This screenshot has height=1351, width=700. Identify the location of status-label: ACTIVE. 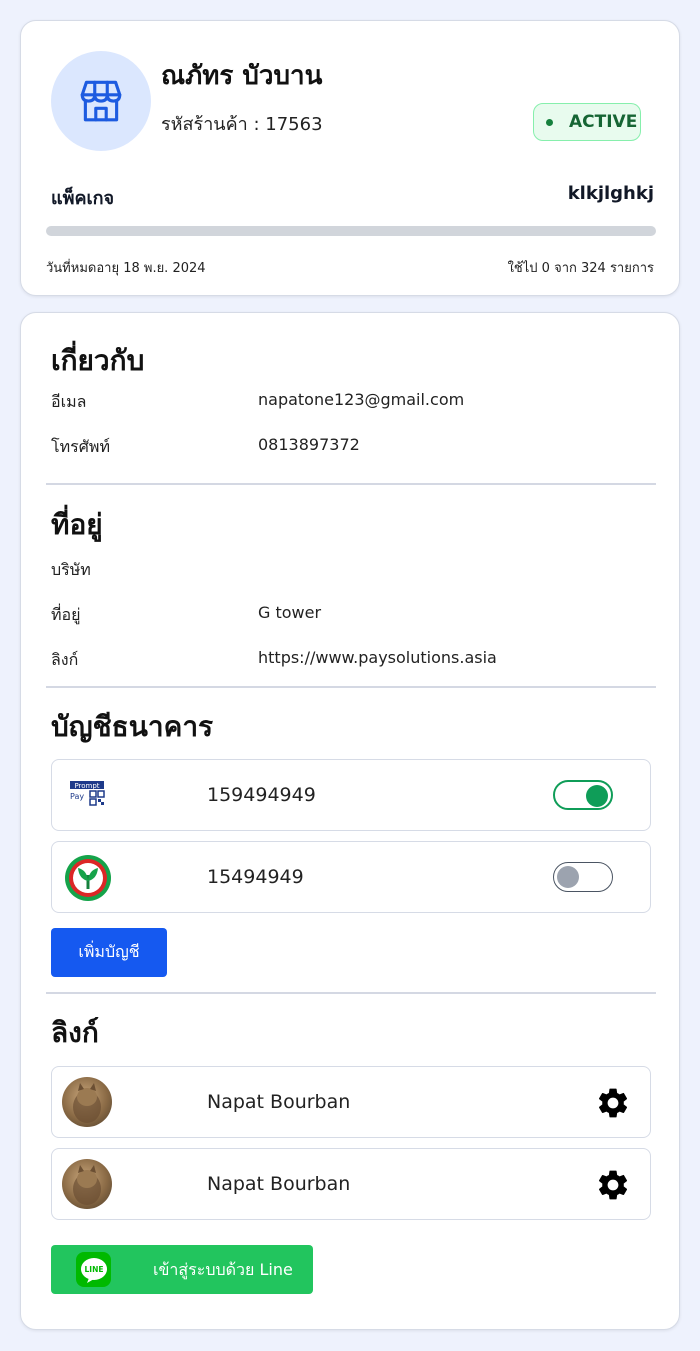
(603, 122).